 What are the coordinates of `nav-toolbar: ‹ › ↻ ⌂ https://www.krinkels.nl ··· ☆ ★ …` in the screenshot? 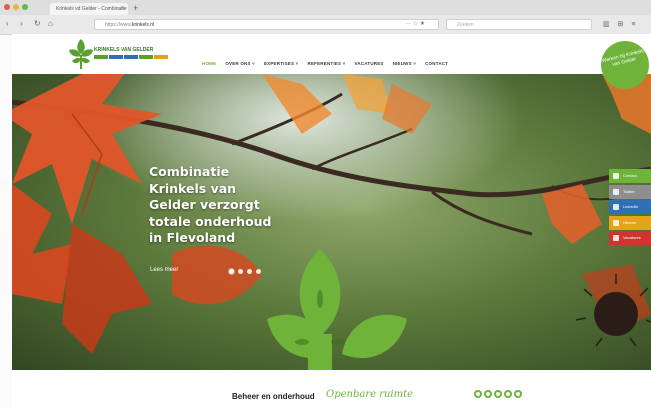 It's located at (325, 24).